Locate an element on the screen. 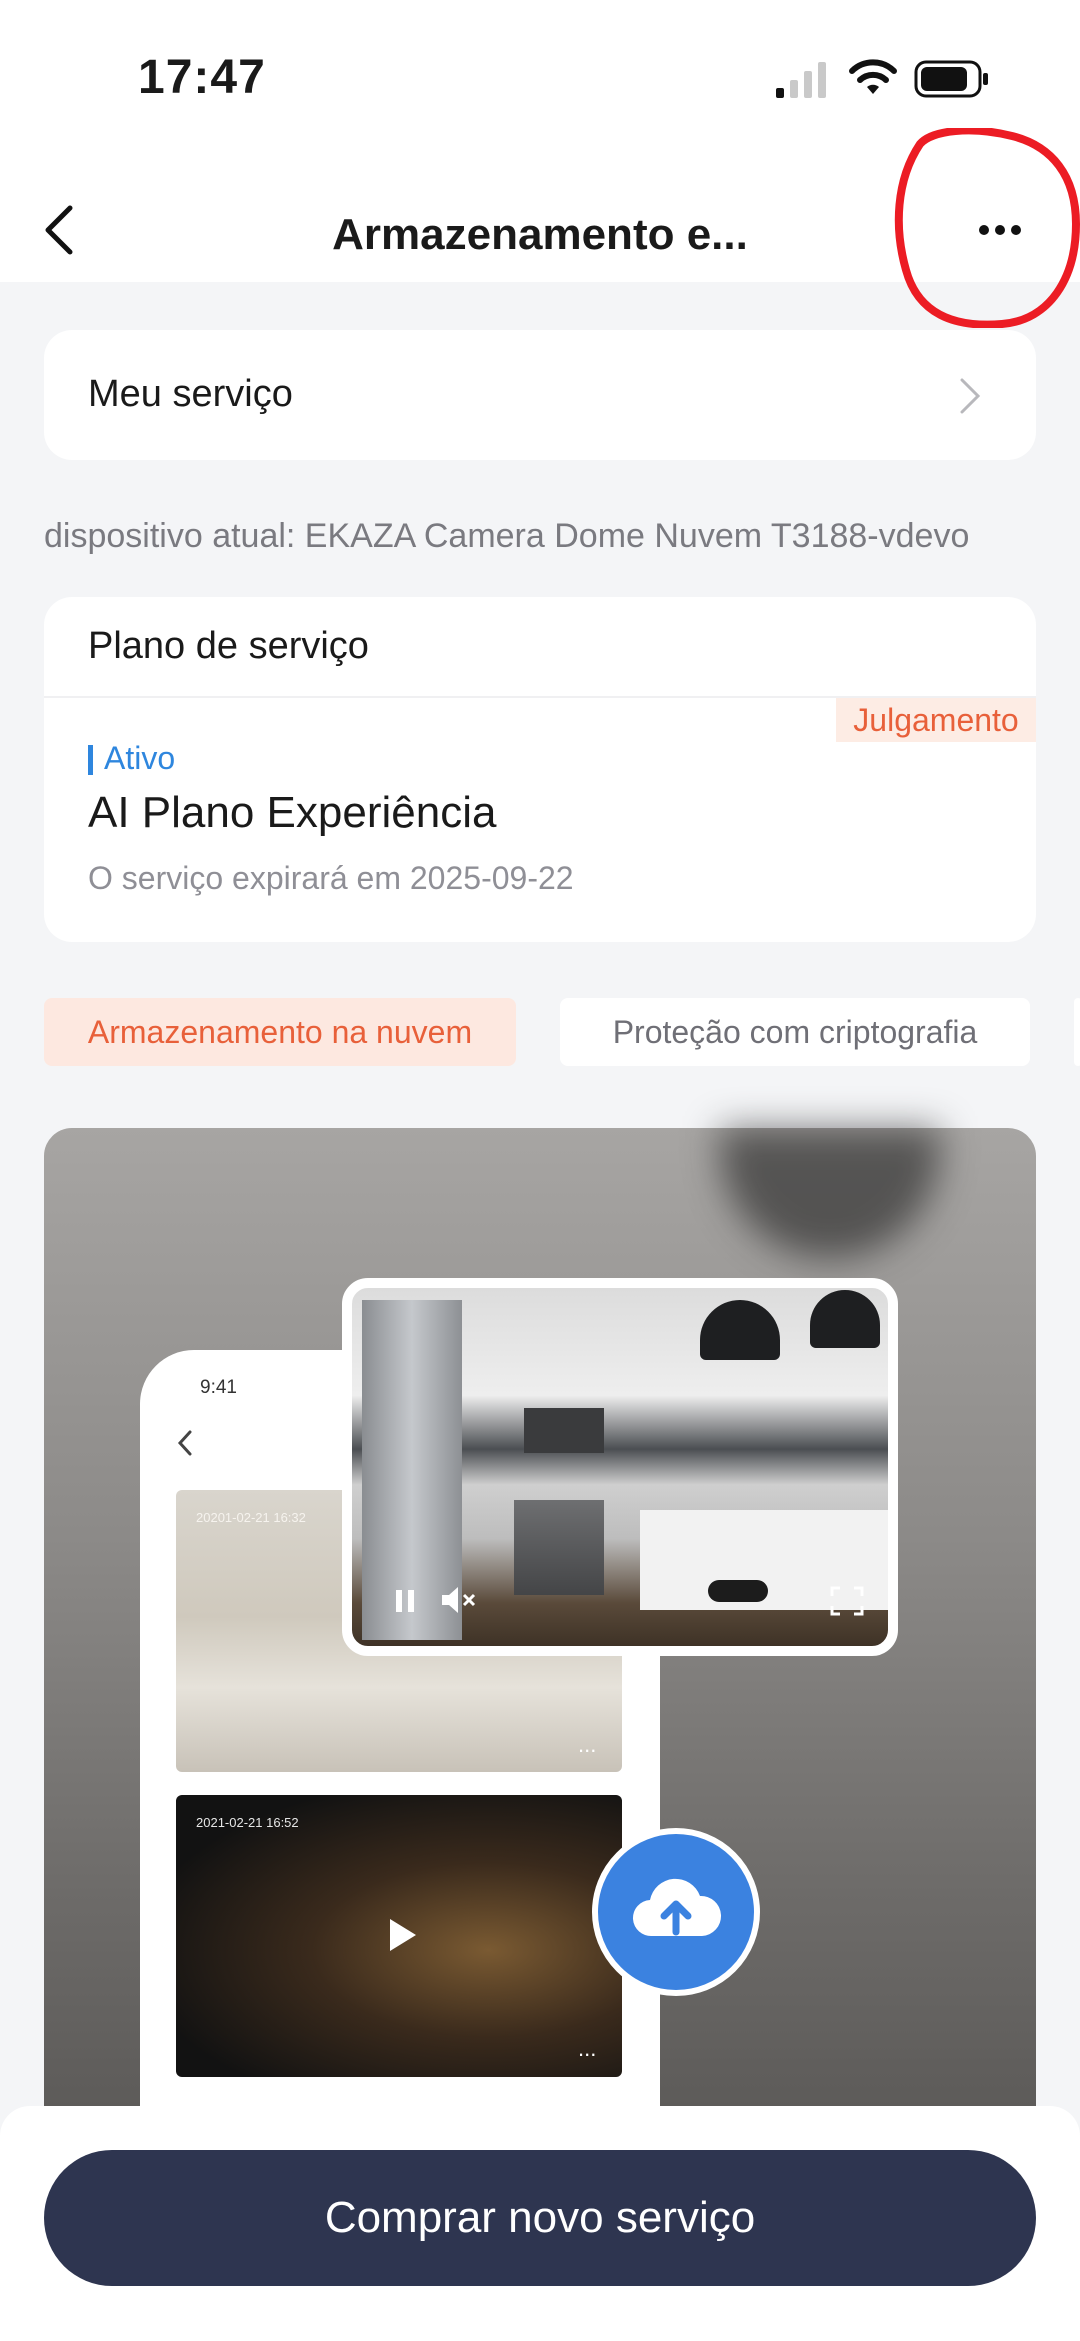  phone-back-icon is located at coordinates (184, 1443).